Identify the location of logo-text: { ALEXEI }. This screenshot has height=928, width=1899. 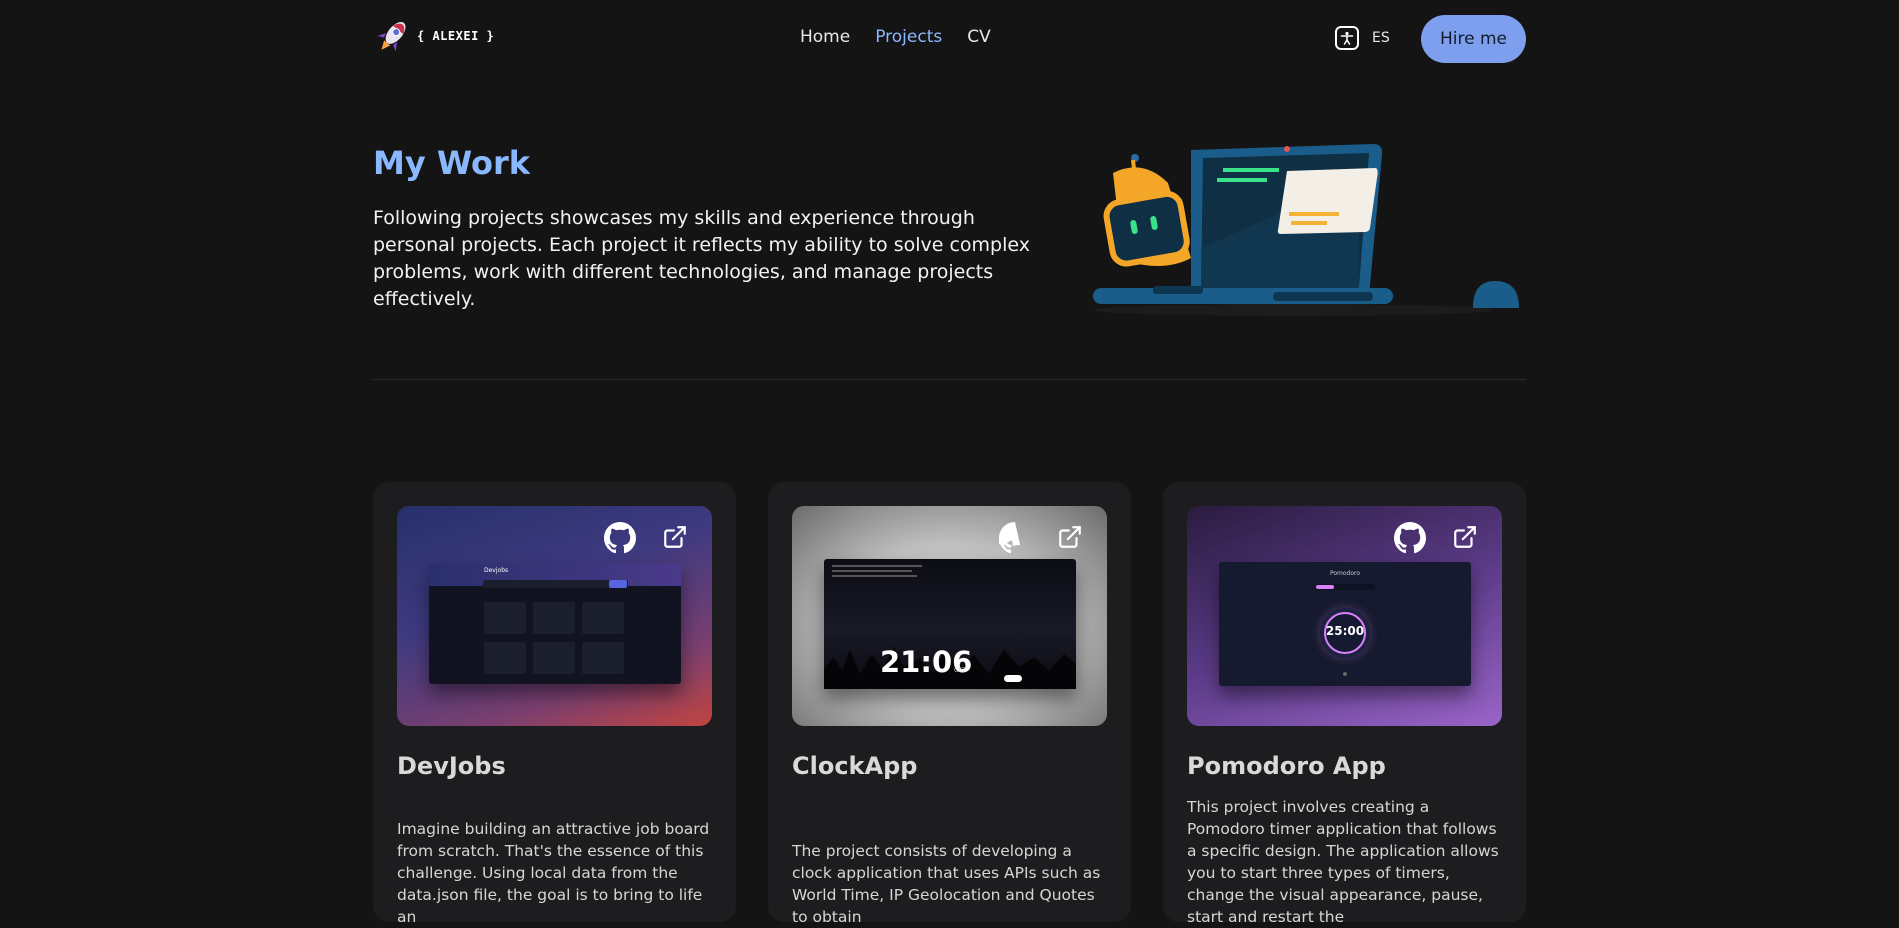
(456, 36).